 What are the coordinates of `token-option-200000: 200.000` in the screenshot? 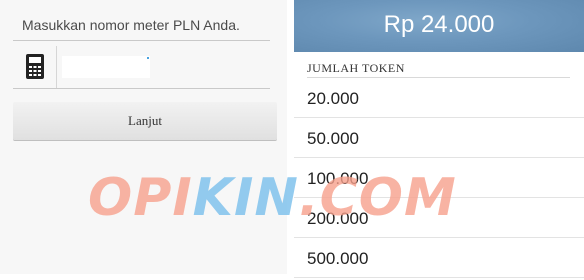 It's located at (439, 218).